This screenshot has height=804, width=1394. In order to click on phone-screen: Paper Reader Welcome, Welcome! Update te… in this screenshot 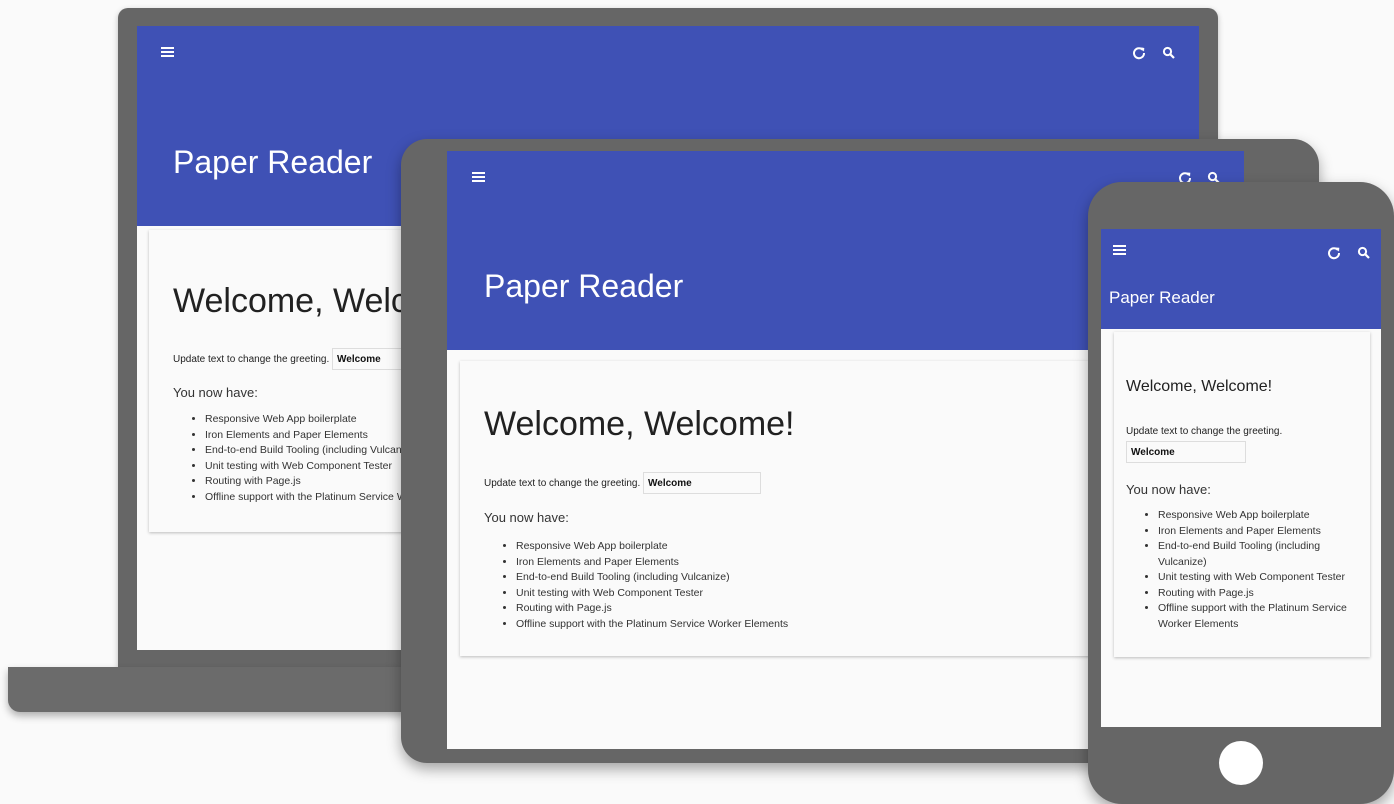, I will do `click(1241, 478)`.